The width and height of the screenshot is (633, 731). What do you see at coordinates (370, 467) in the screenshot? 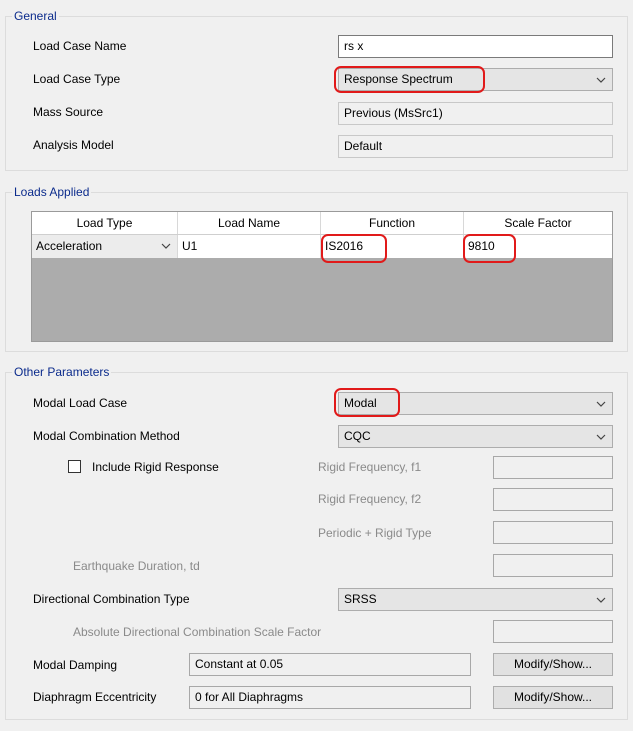
I see `rigid-frequency-f1-label: Rigid Frequency, f1` at bounding box center [370, 467].